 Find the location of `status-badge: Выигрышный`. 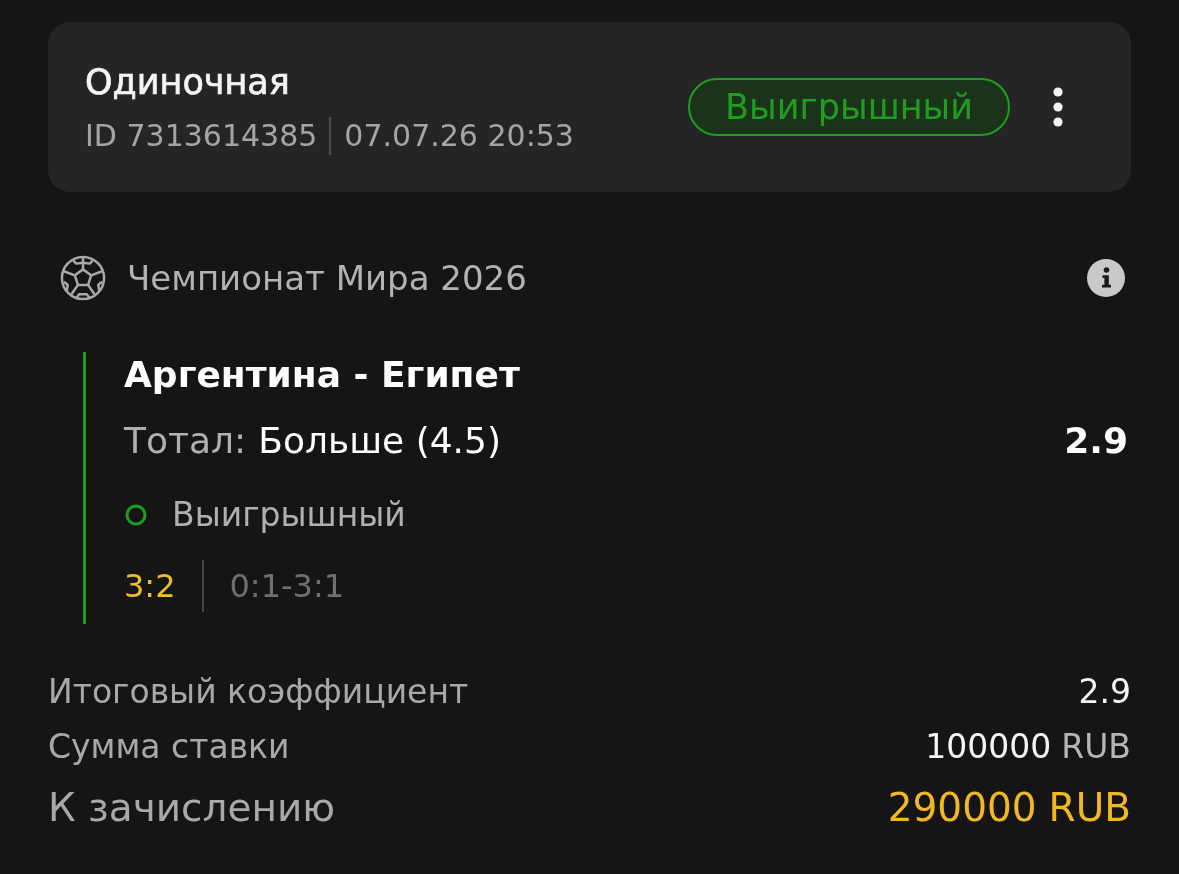

status-badge: Выигрышный is located at coordinates (849, 107).